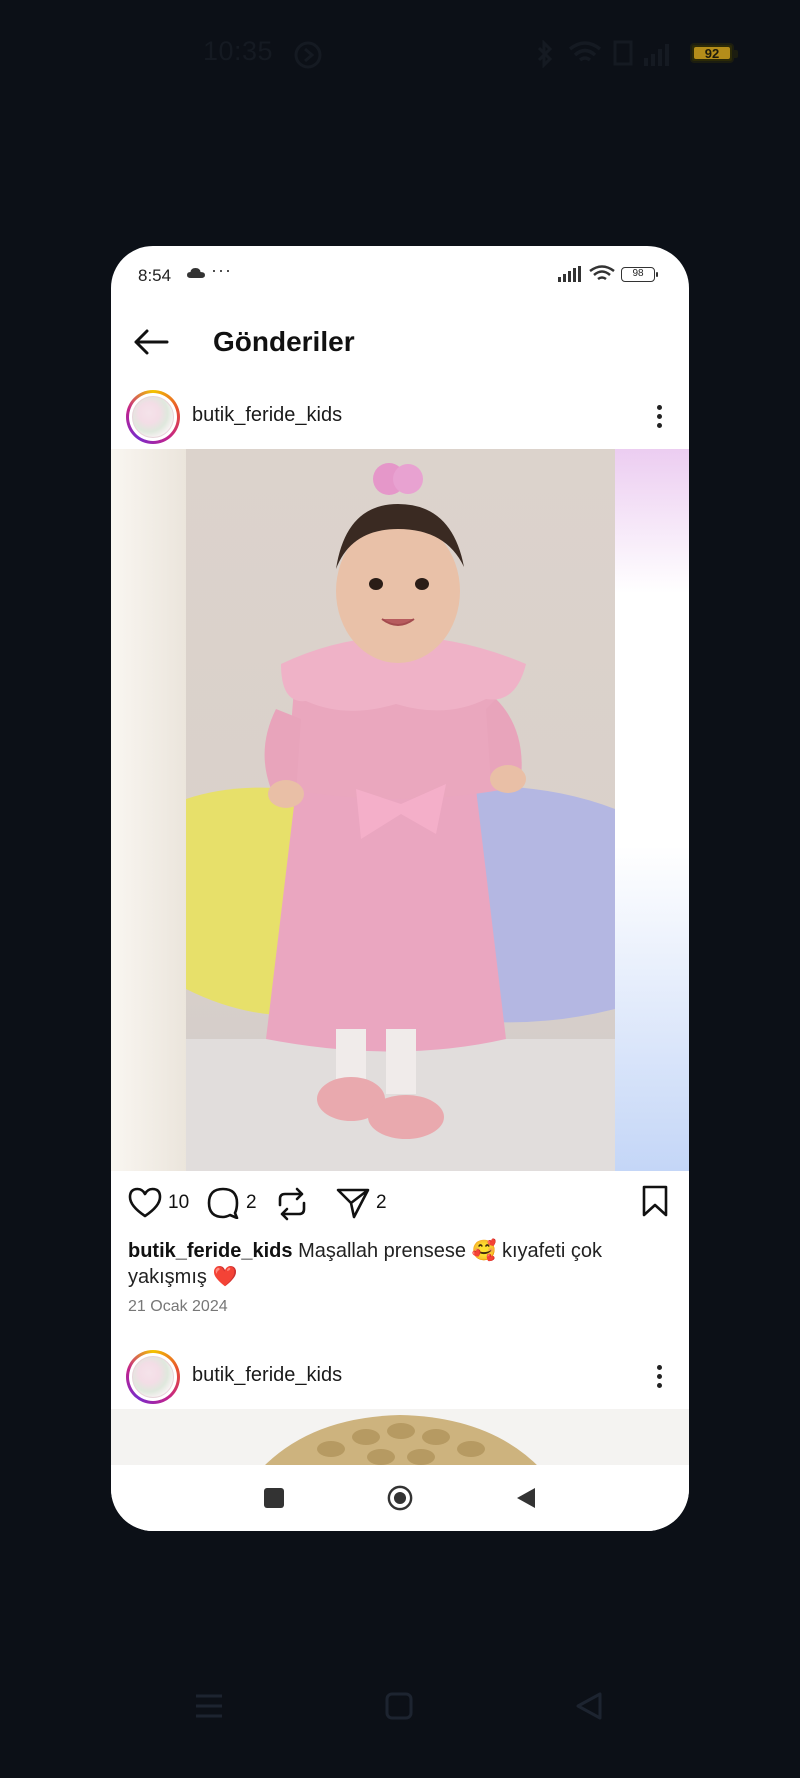 This screenshot has width=800, height=1778. Describe the element at coordinates (639, 274) in the screenshot. I see `battery-indicator: 98` at that location.